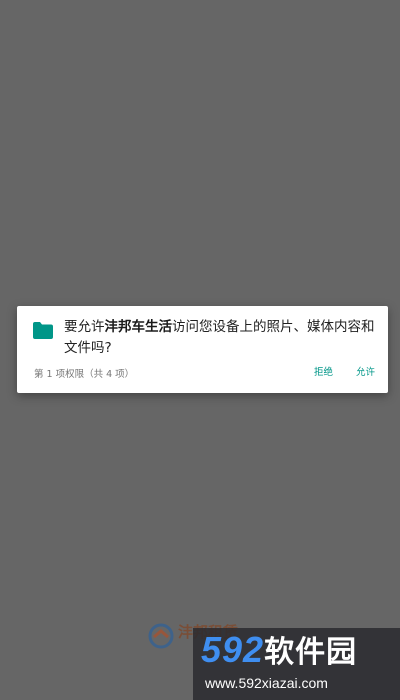 This screenshot has width=400, height=700. What do you see at coordinates (84, 374) in the screenshot?
I see `permission-counter: 第 1 项权限（共 4 项）` at bounding box center [84, 374].